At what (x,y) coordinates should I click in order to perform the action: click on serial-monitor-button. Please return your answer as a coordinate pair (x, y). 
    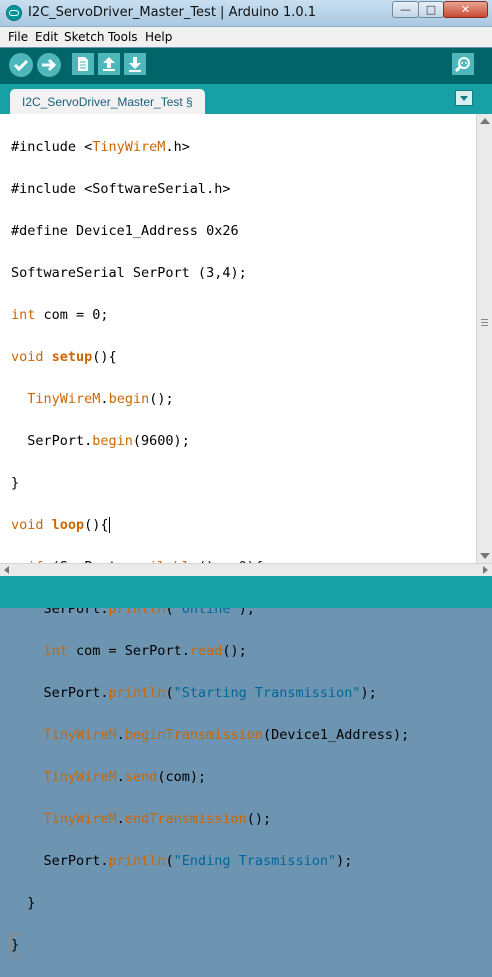
    Looking at the image, I should click on (463, 64).